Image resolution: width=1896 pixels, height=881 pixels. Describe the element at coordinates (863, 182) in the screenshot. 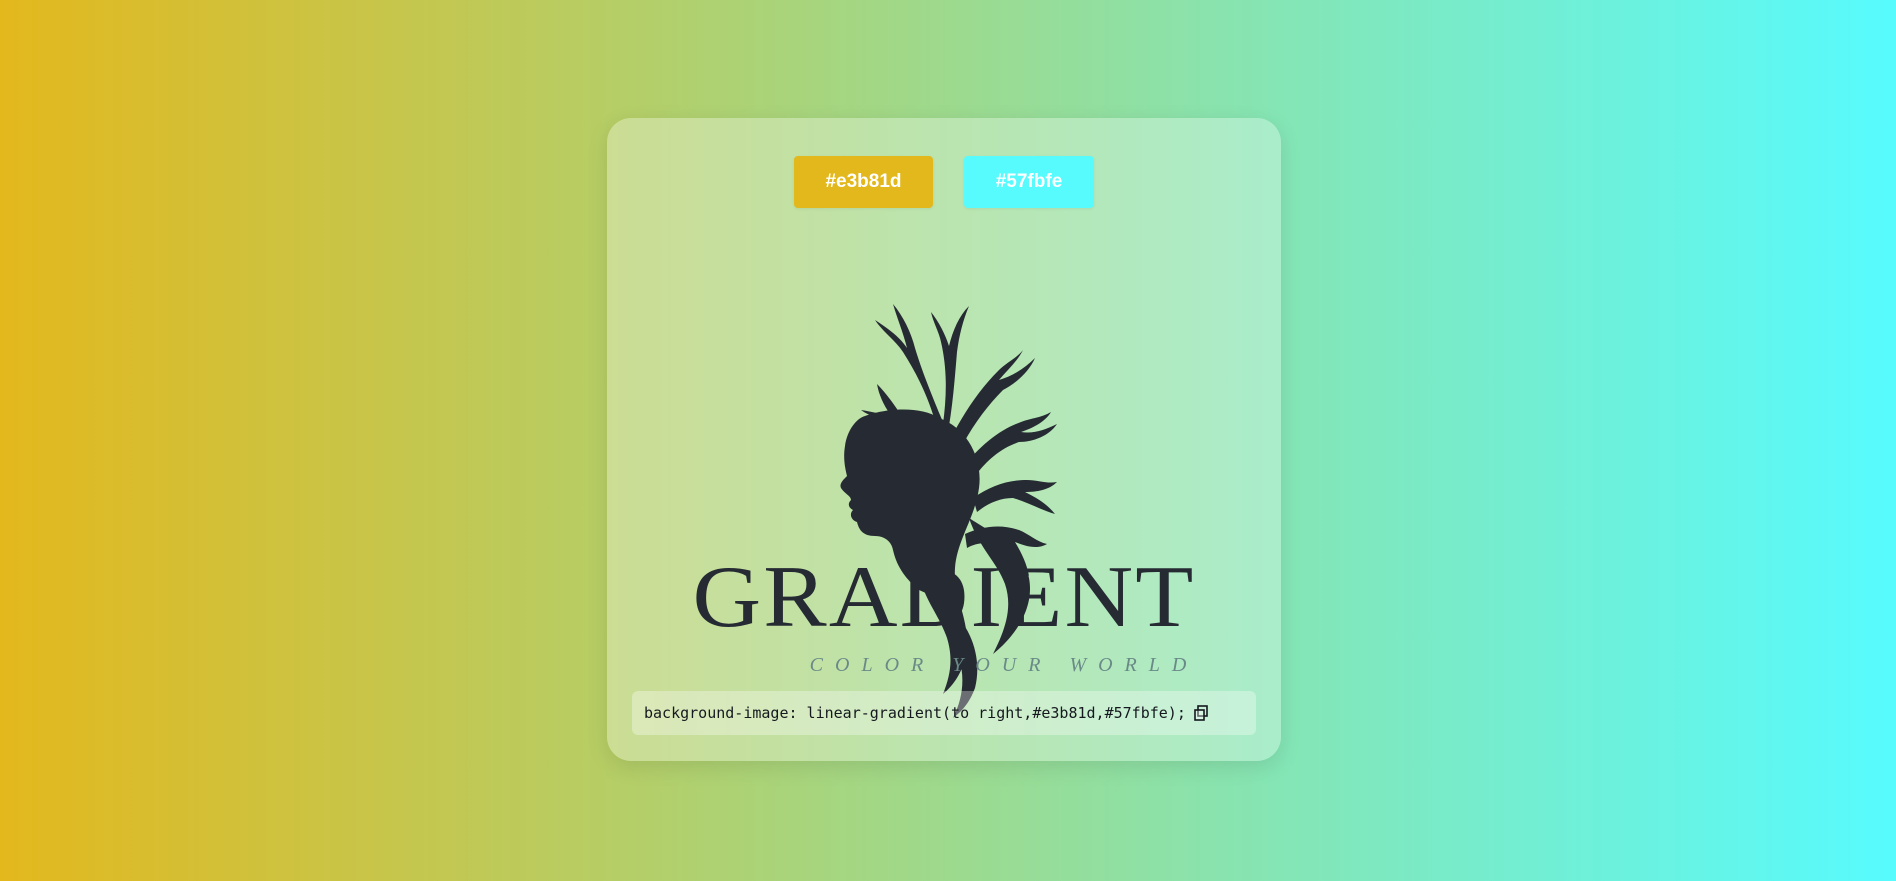

I see `start-color-swatch: #e3b81d` at that location.